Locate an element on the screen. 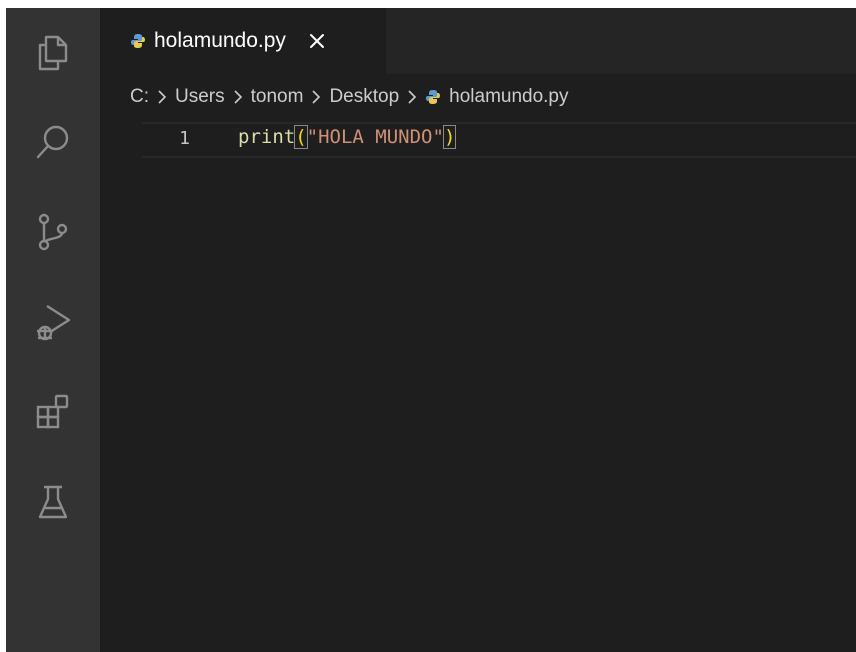  tab-holamundo: holamundo.py is located at coordinates (243, 41).